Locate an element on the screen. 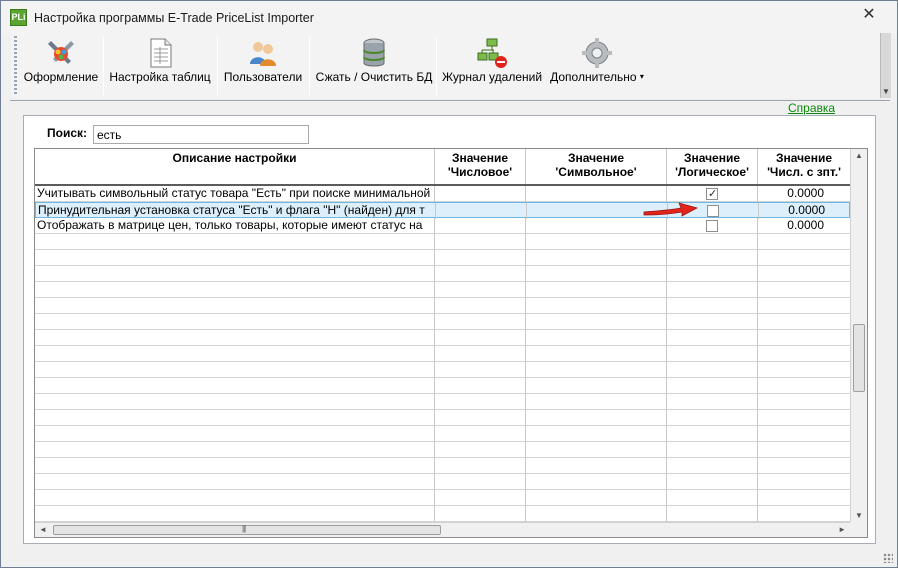 The height and width of the screenshot is (568, 898). toolbar-grip is located at coordinates (15, 66).